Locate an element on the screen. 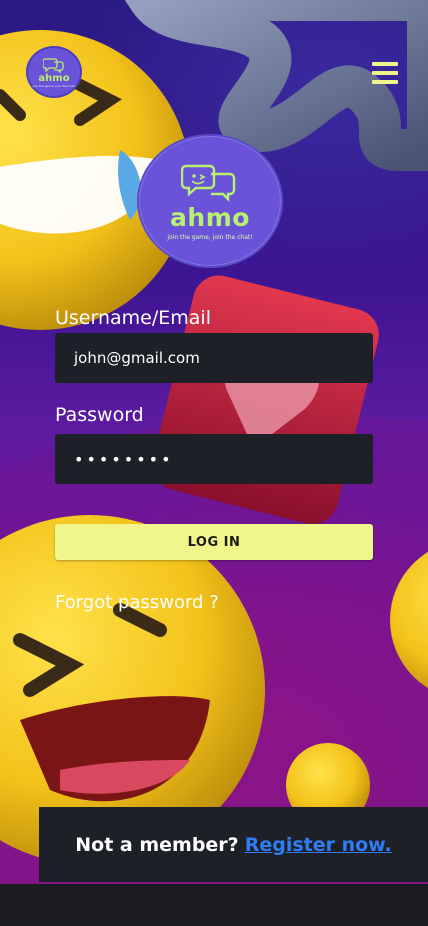 The height and width of the screenshot is (926, 428). brand-logo: ahmo join the game, join the chat! is located at coordinates (210, 201).